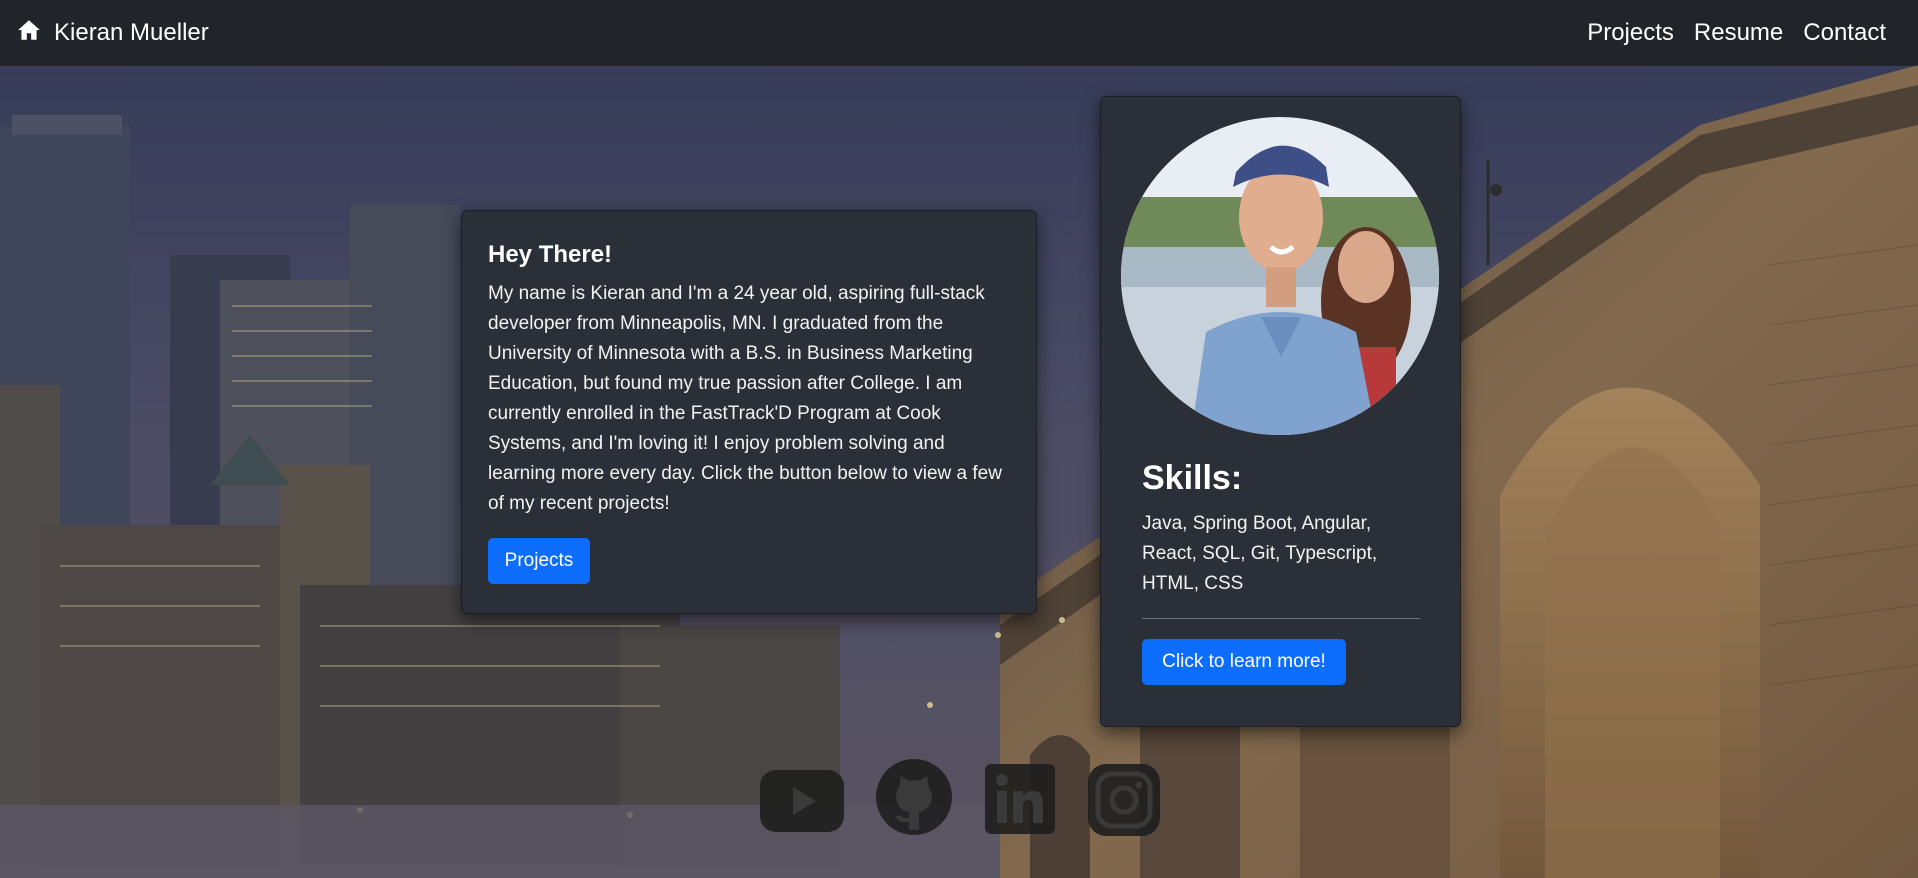 Image resolution: width=1918 pixels, height=878 pixels. Describe the element at coordinates (802, 801) in the screenshot. I see `youtube-icon` at that location.